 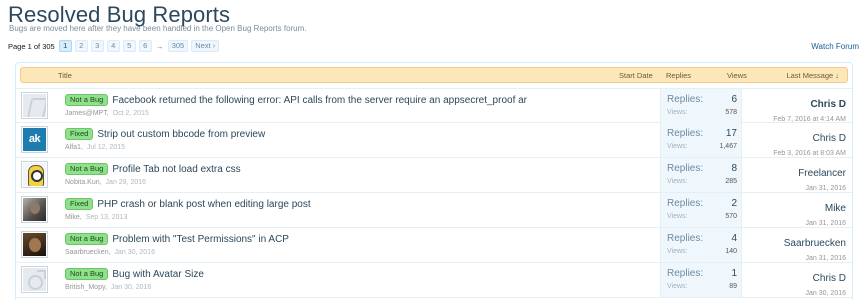 I want to click on last-message-info: Saarbruecken Jan 31, 2016, so click(x=796, y=247).